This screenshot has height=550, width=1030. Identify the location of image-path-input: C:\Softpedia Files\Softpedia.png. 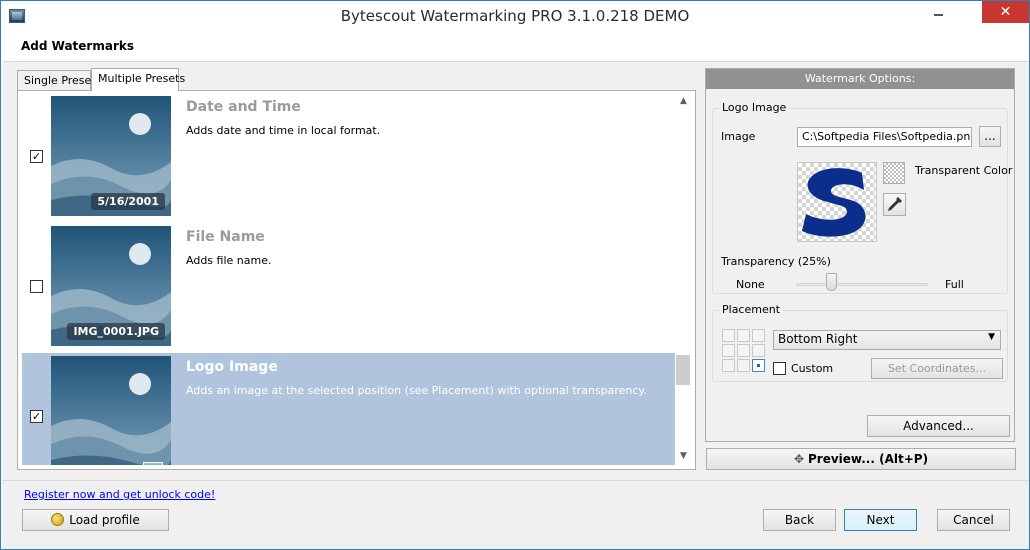
(884, 137).